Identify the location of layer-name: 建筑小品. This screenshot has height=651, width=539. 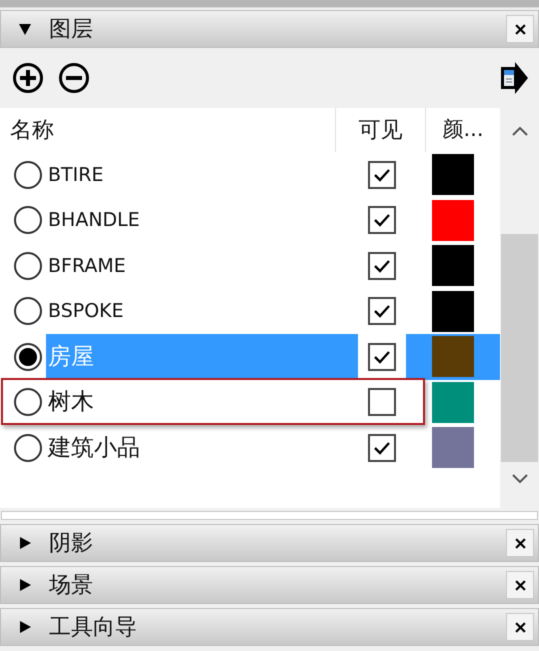
(202, 447).